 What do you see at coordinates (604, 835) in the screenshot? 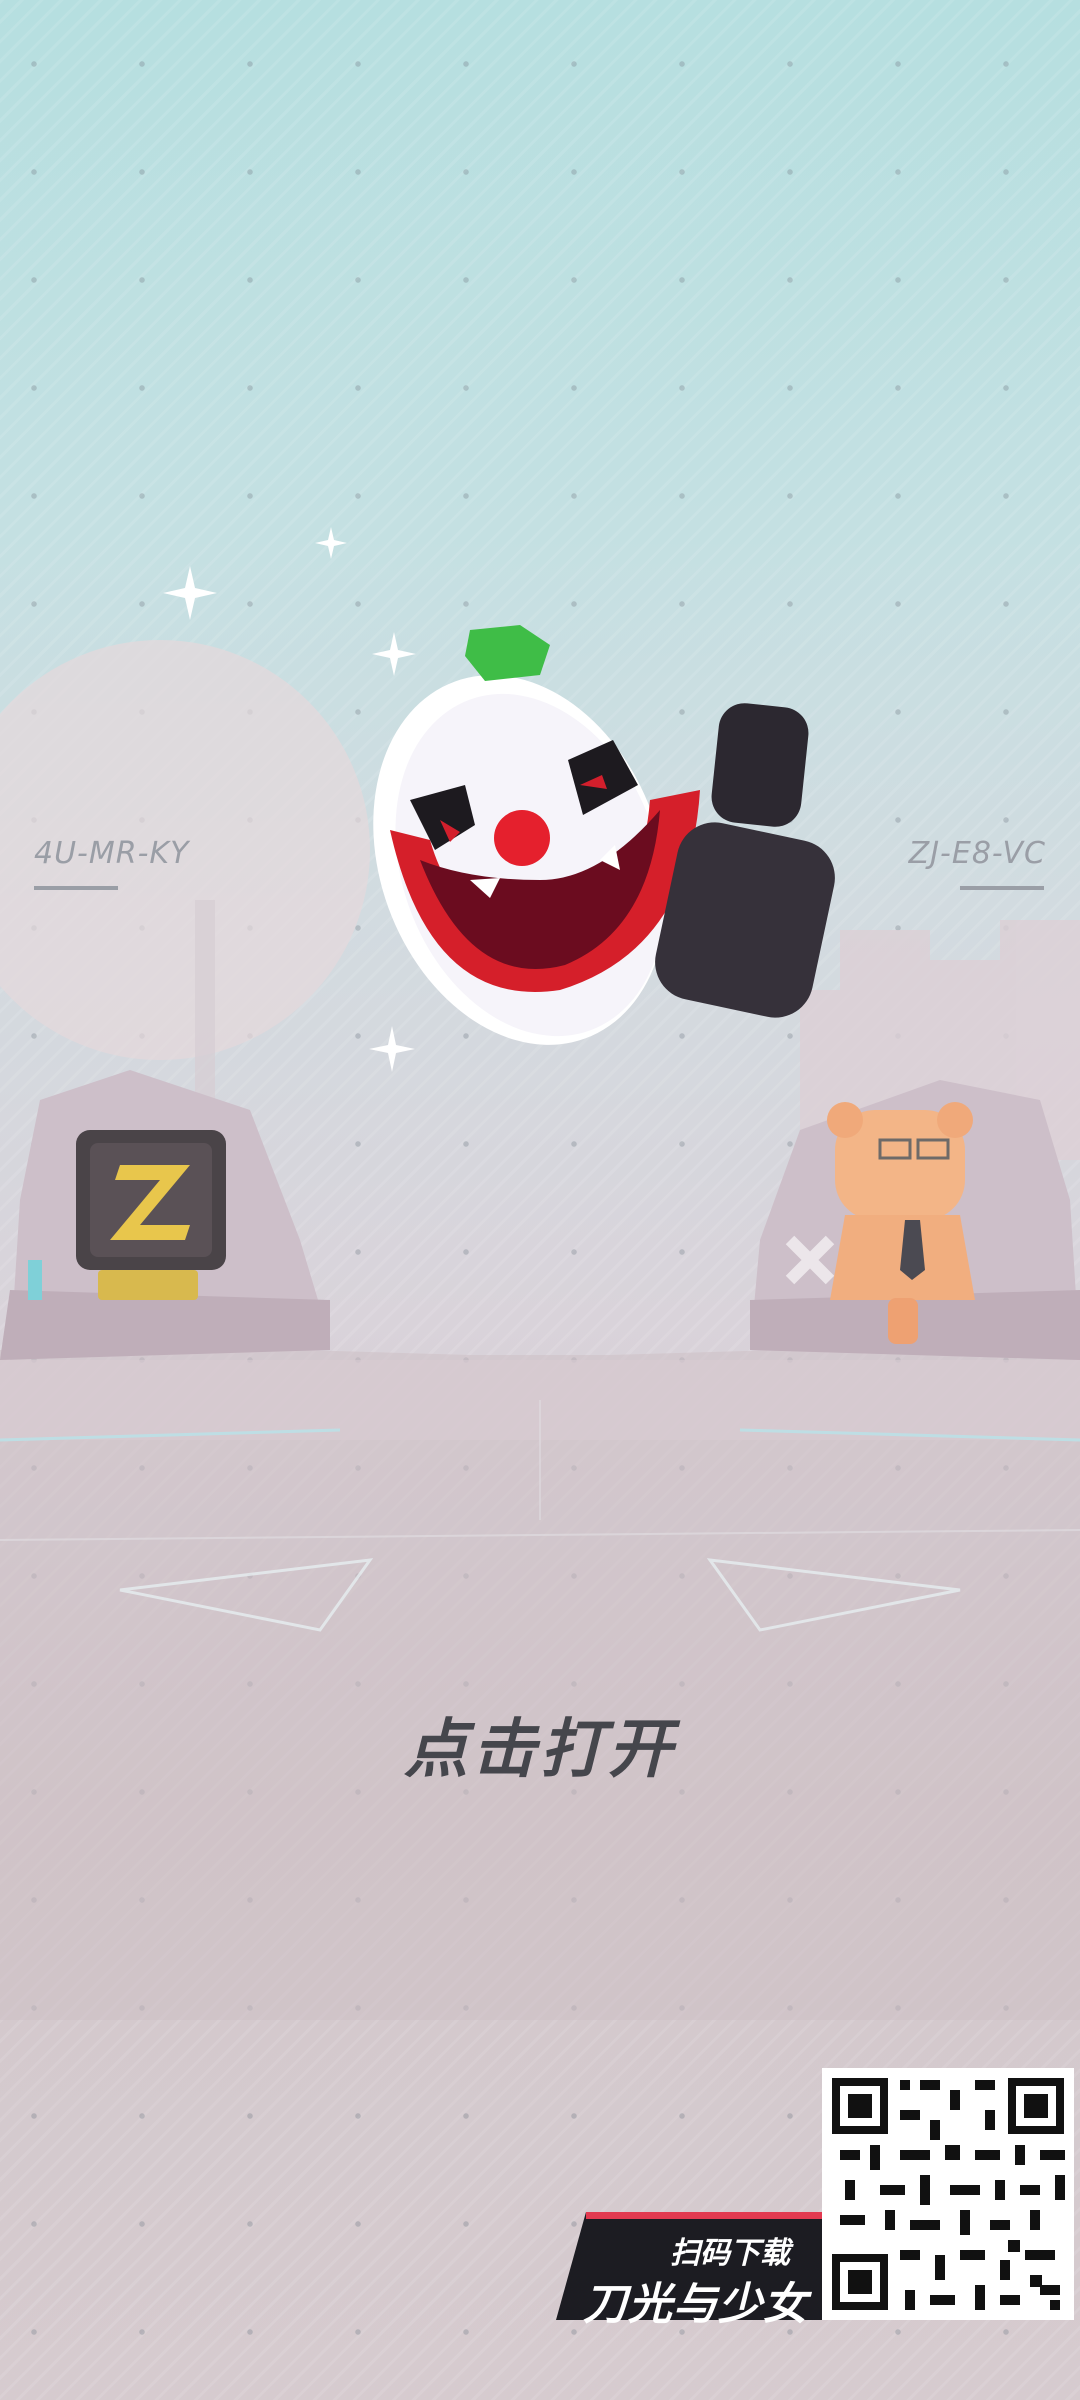
I see `clown-mask-icon` at bounding box center [604, 835].